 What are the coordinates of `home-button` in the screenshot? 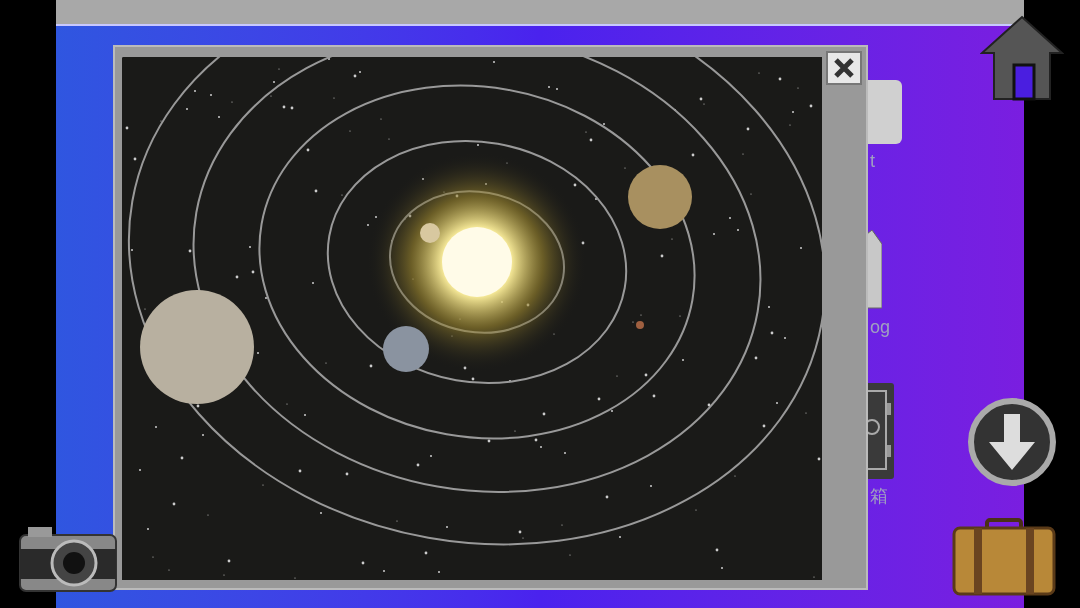 It's located at (1022, 58).